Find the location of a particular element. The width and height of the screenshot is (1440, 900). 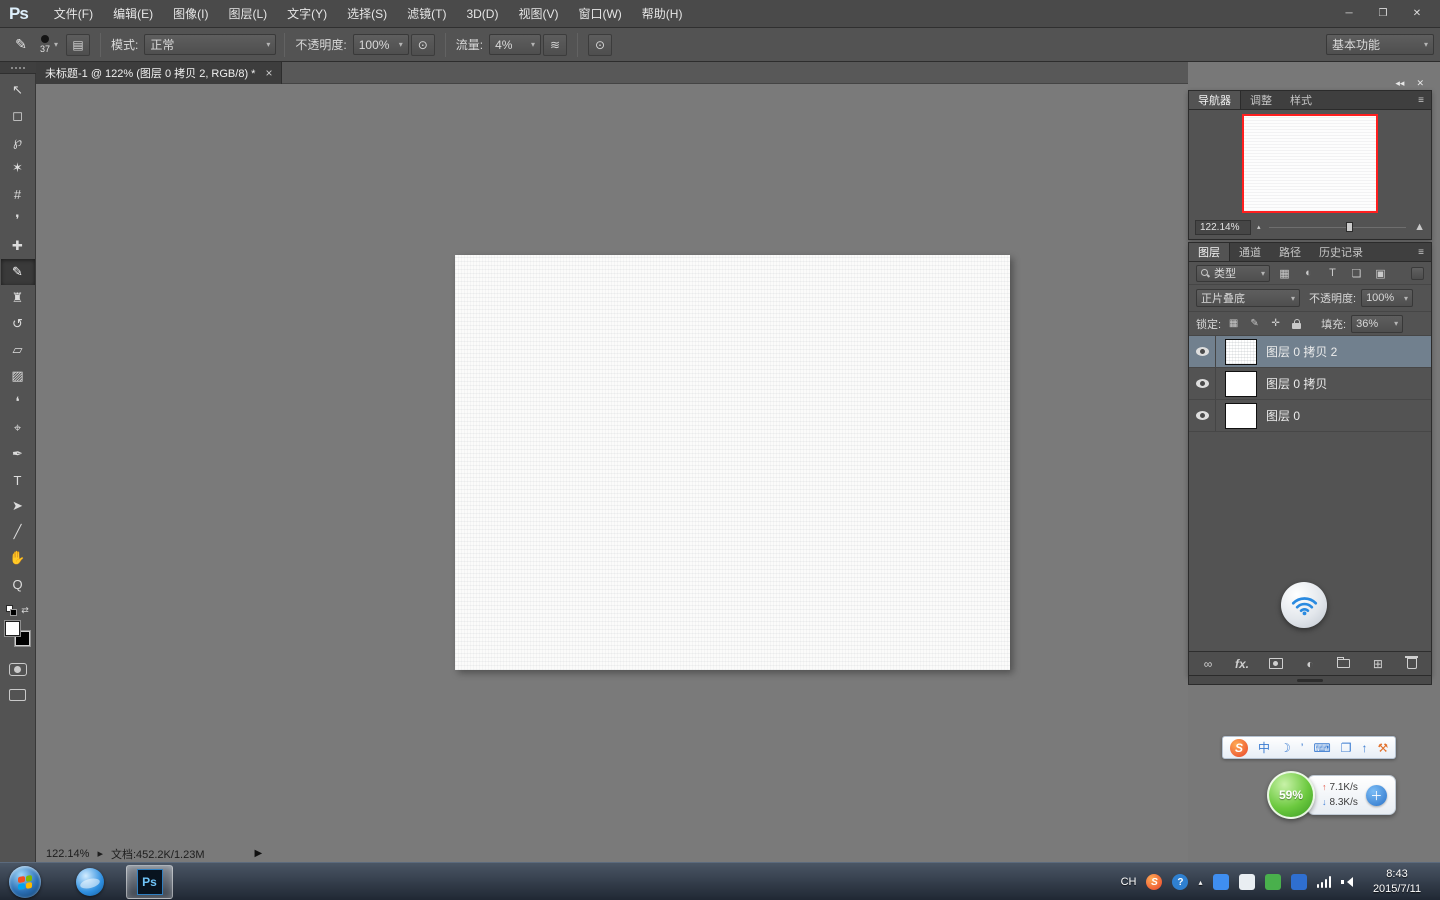

wifi-widget is located at coordinates (1304, 605).